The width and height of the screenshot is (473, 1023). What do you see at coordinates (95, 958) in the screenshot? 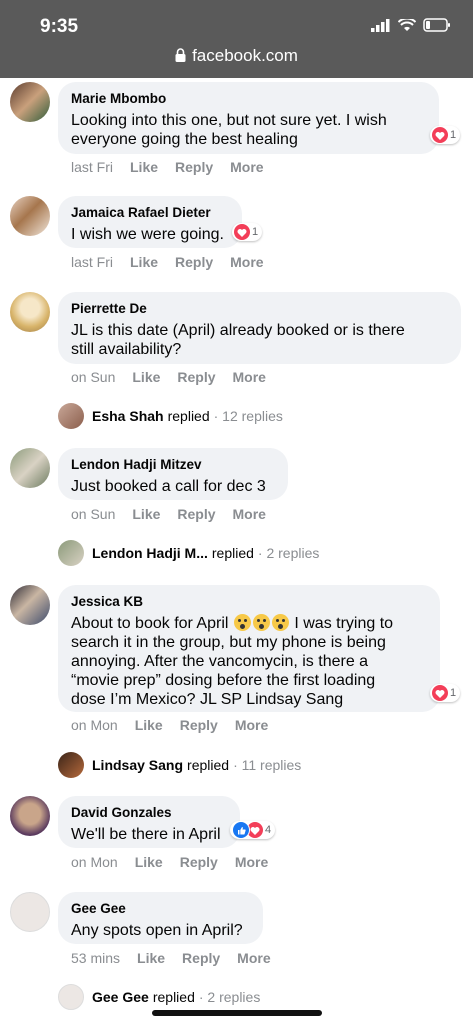
I see `comment-time: 53 mins` at bounding box center [95, 958].